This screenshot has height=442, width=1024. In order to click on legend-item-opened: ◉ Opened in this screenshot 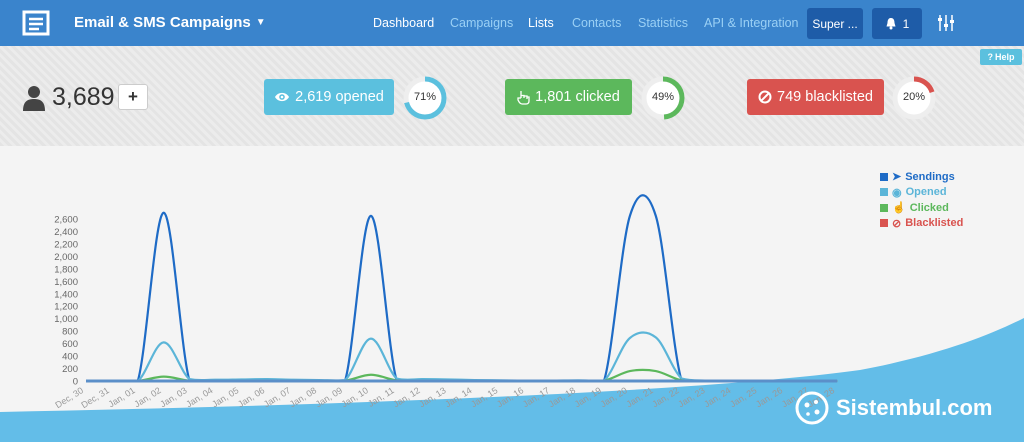, I will do `click(921, 193)`.